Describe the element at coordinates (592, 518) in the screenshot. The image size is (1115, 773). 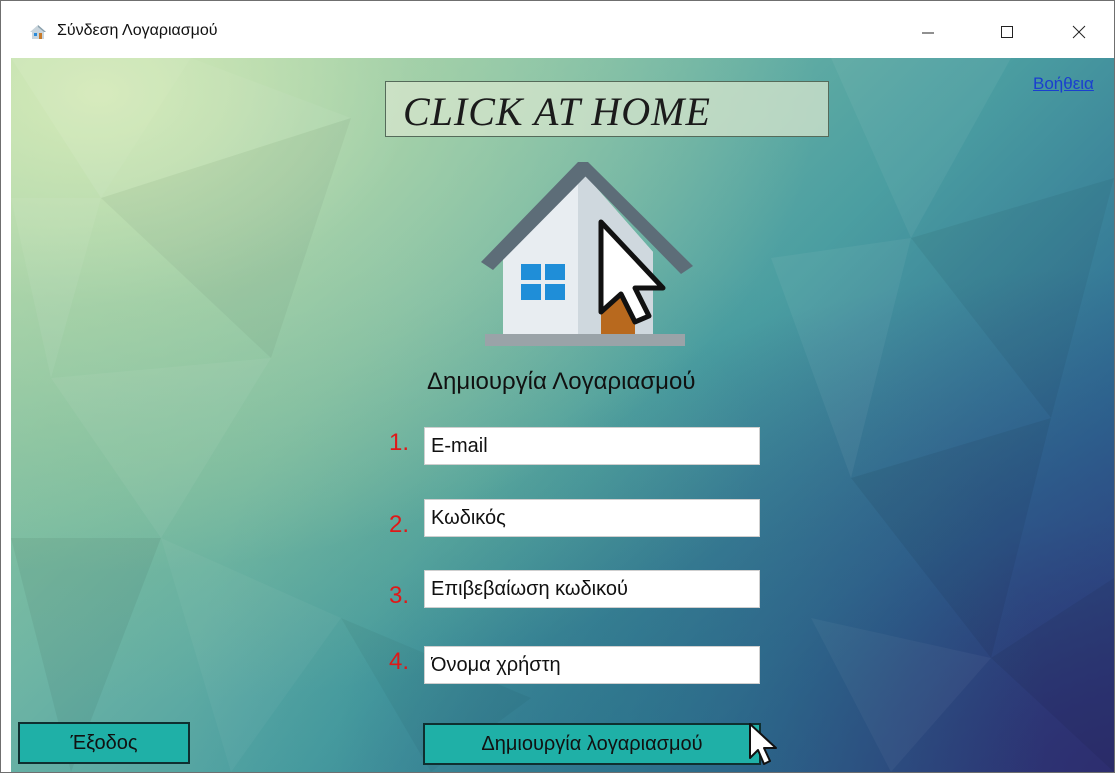
I see `password-field` at that location.